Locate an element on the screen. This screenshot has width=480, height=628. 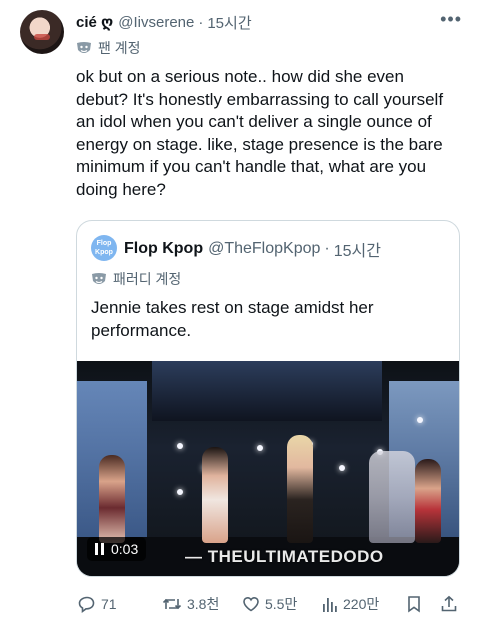
share-icon is located at coordinates (449, 603).